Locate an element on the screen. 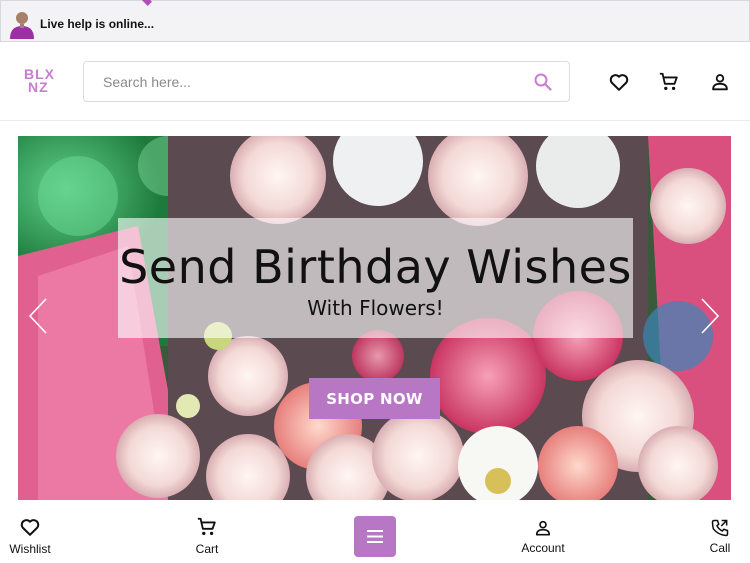 The height and width of the screenshot is (563, 750). shop-now-button: SHOP NOW is located at coordinates (374, 398).